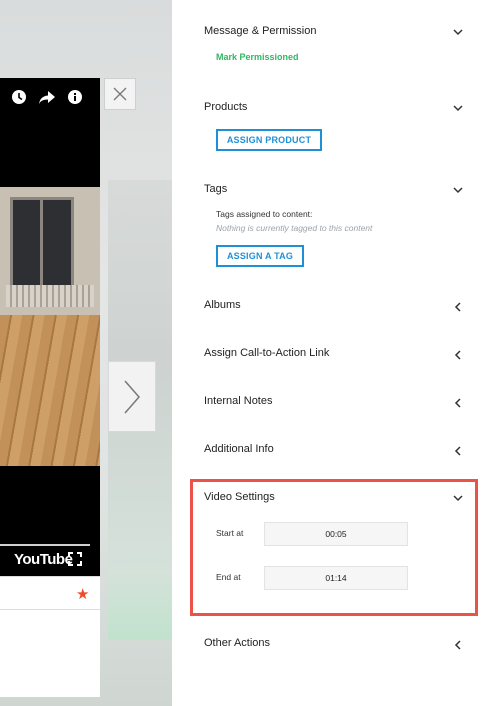 This screenshot has width=490, height=706. Describe the element at coordinates (260, 31) in the screenshot. I see `section-title-message-permission: Message & Permission` at that location.